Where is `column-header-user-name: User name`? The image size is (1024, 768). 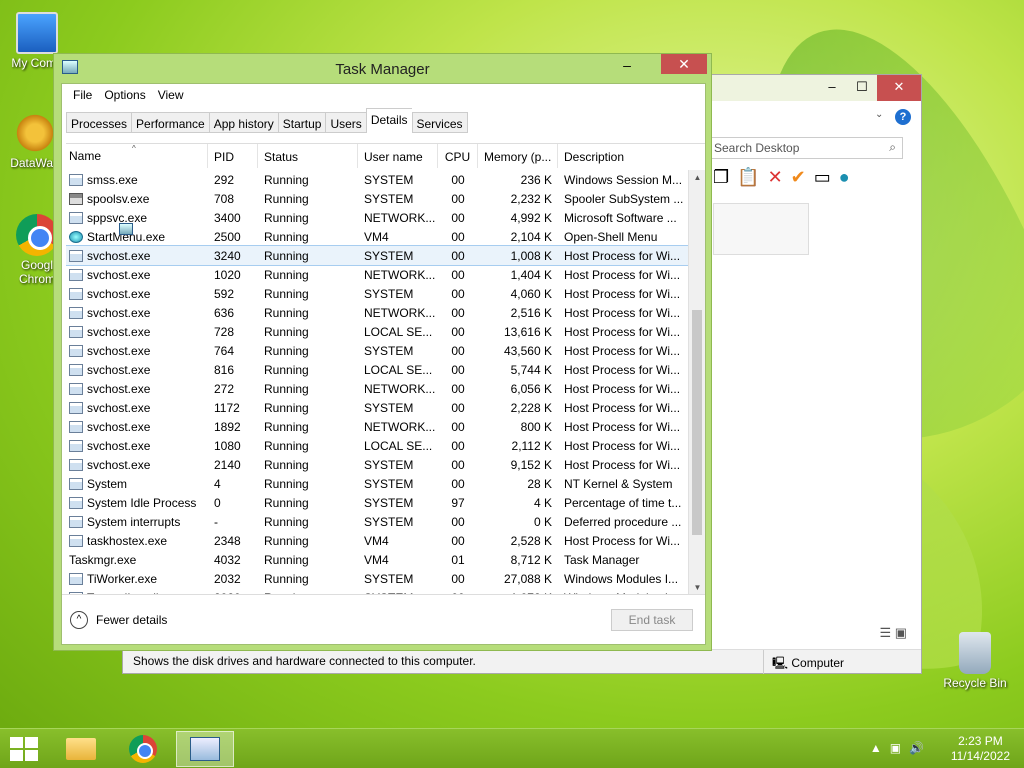 column-header-user-name: User name is located at coordinates (398, 156).